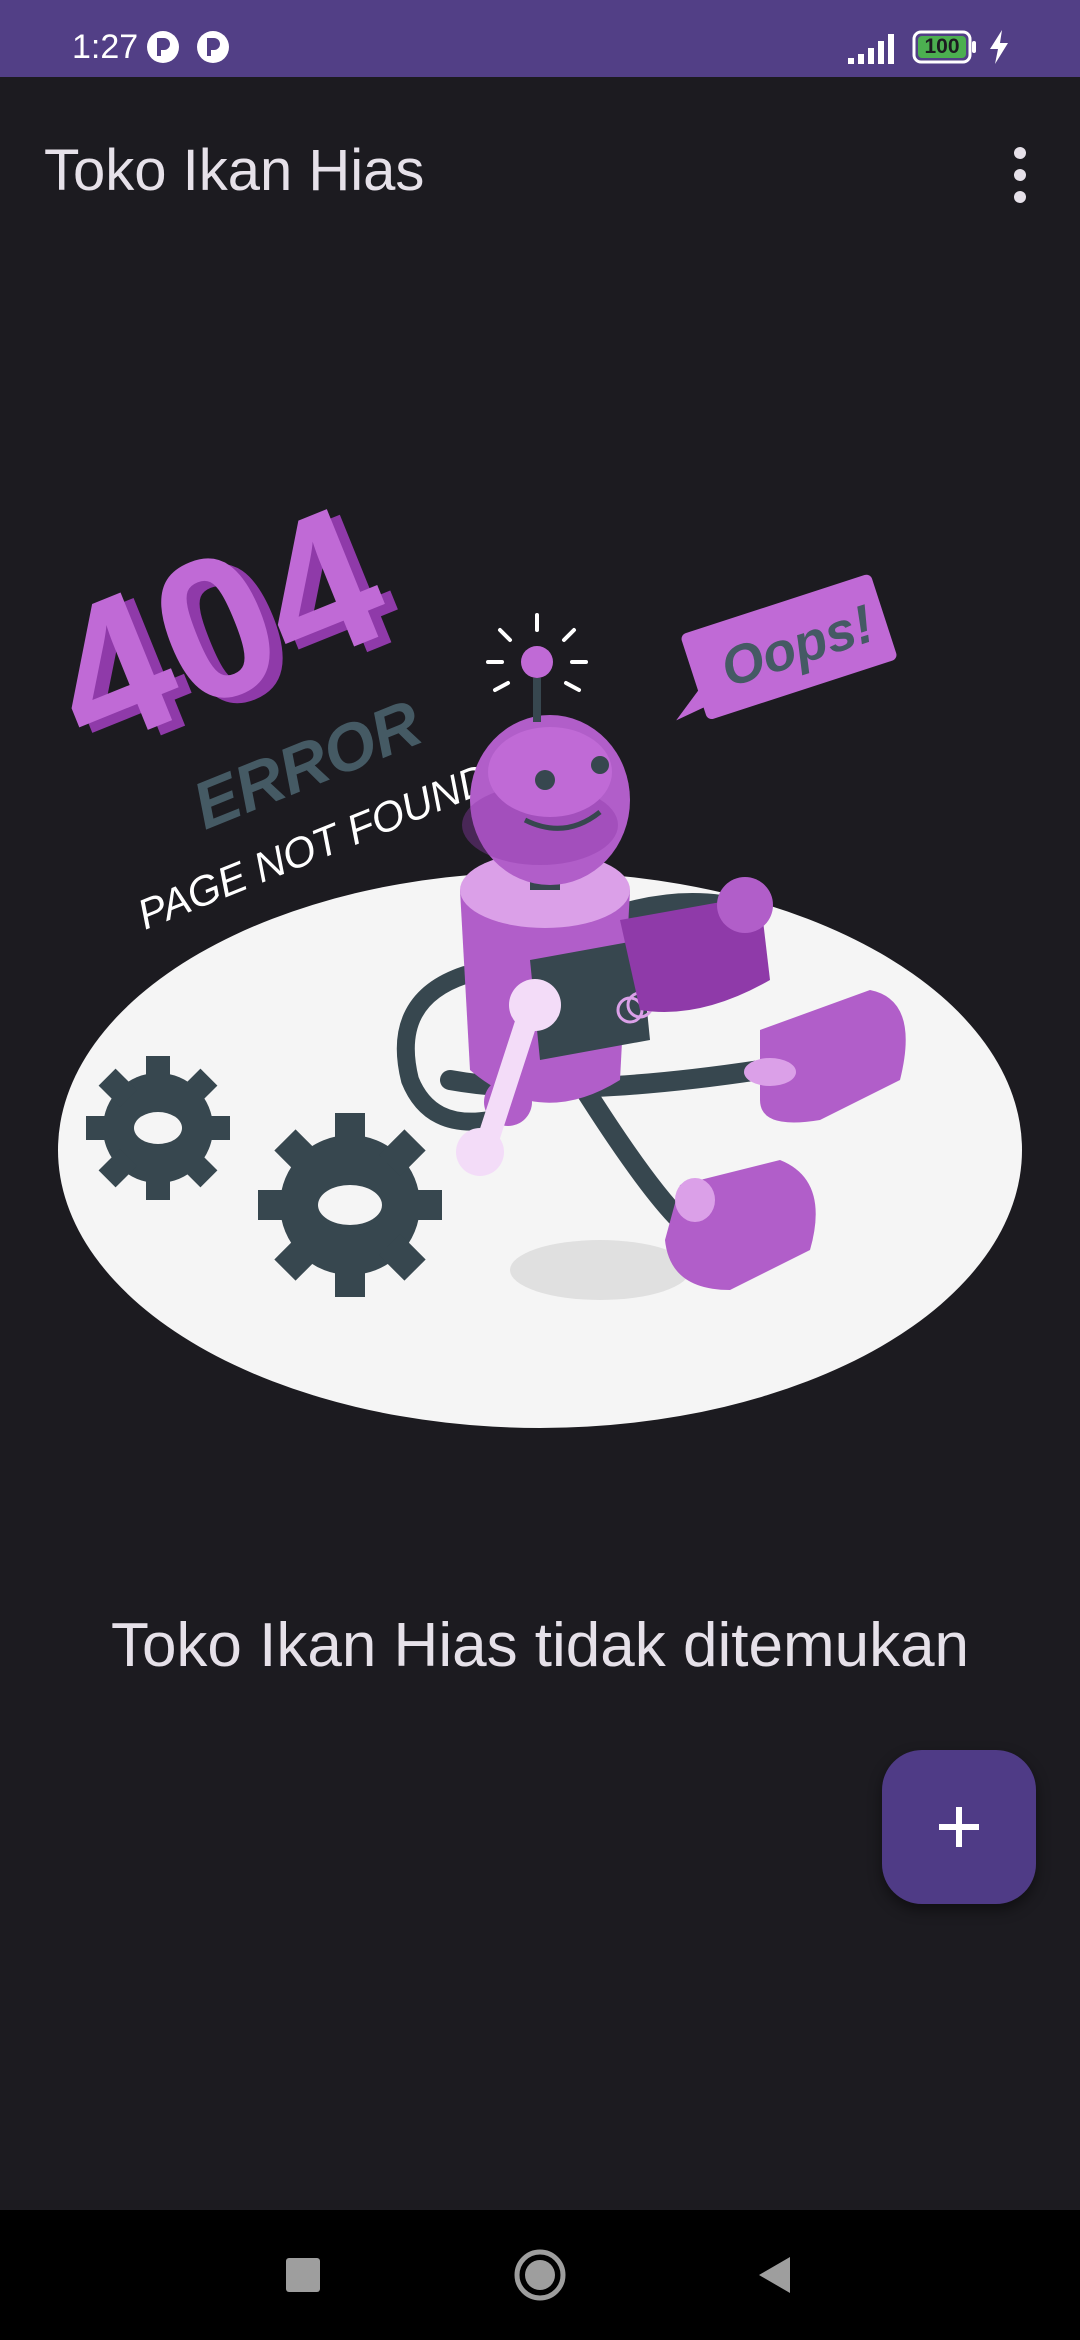 The width and height of the screenshot is (1080, 2340). What do you see at coordinates (105, 47) in the screenshot?
I see `status-time: 1:27` at bounding box center [105, 47].